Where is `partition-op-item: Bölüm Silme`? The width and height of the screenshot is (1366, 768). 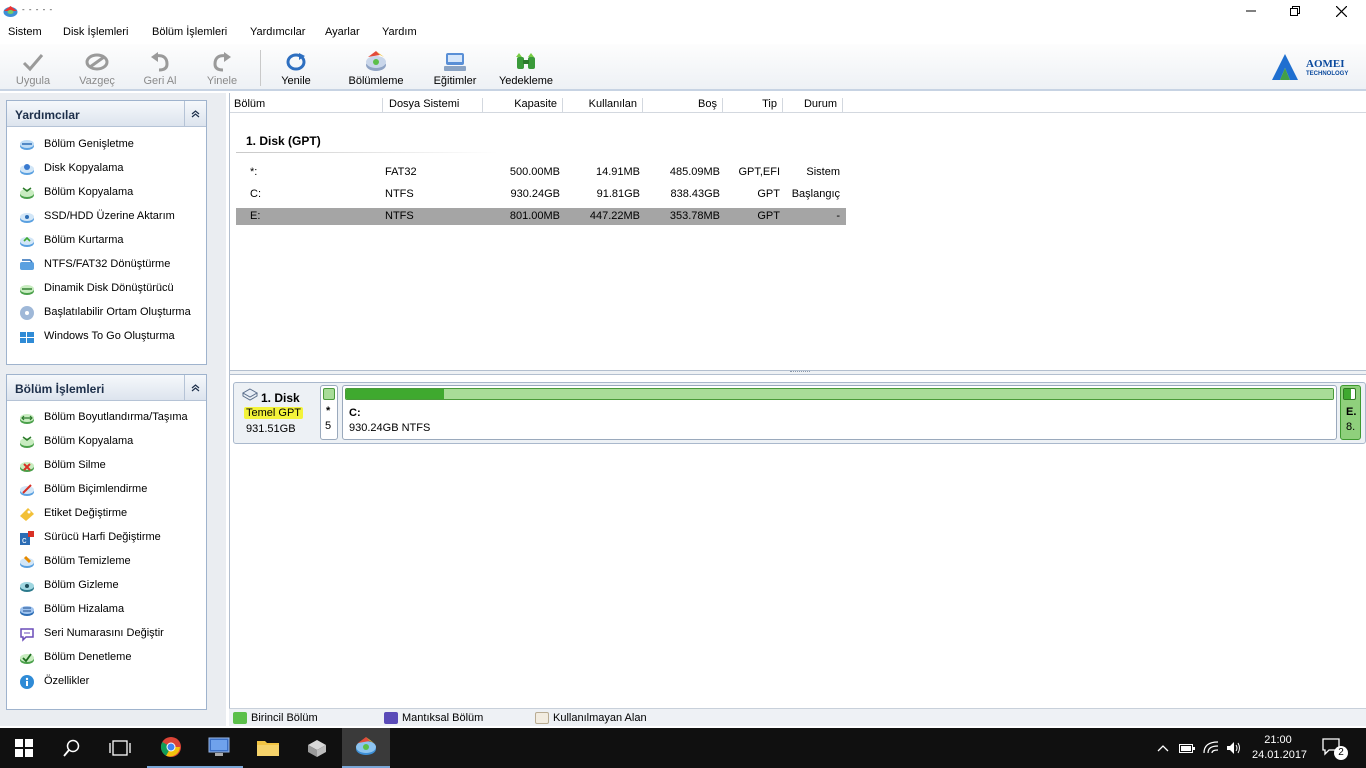
partition-op-item: Bölüm Silme is located at coordinates (106, 466).